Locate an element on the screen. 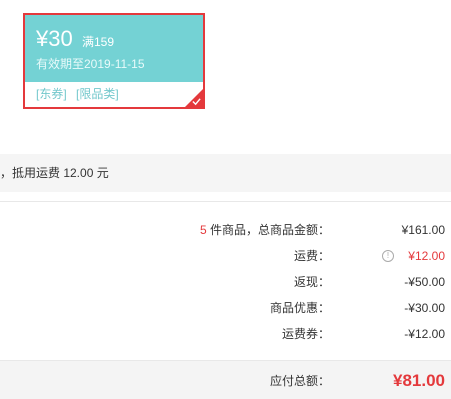  coupon-tags: [东券] [限品类] is located at coordinates (80, 94).